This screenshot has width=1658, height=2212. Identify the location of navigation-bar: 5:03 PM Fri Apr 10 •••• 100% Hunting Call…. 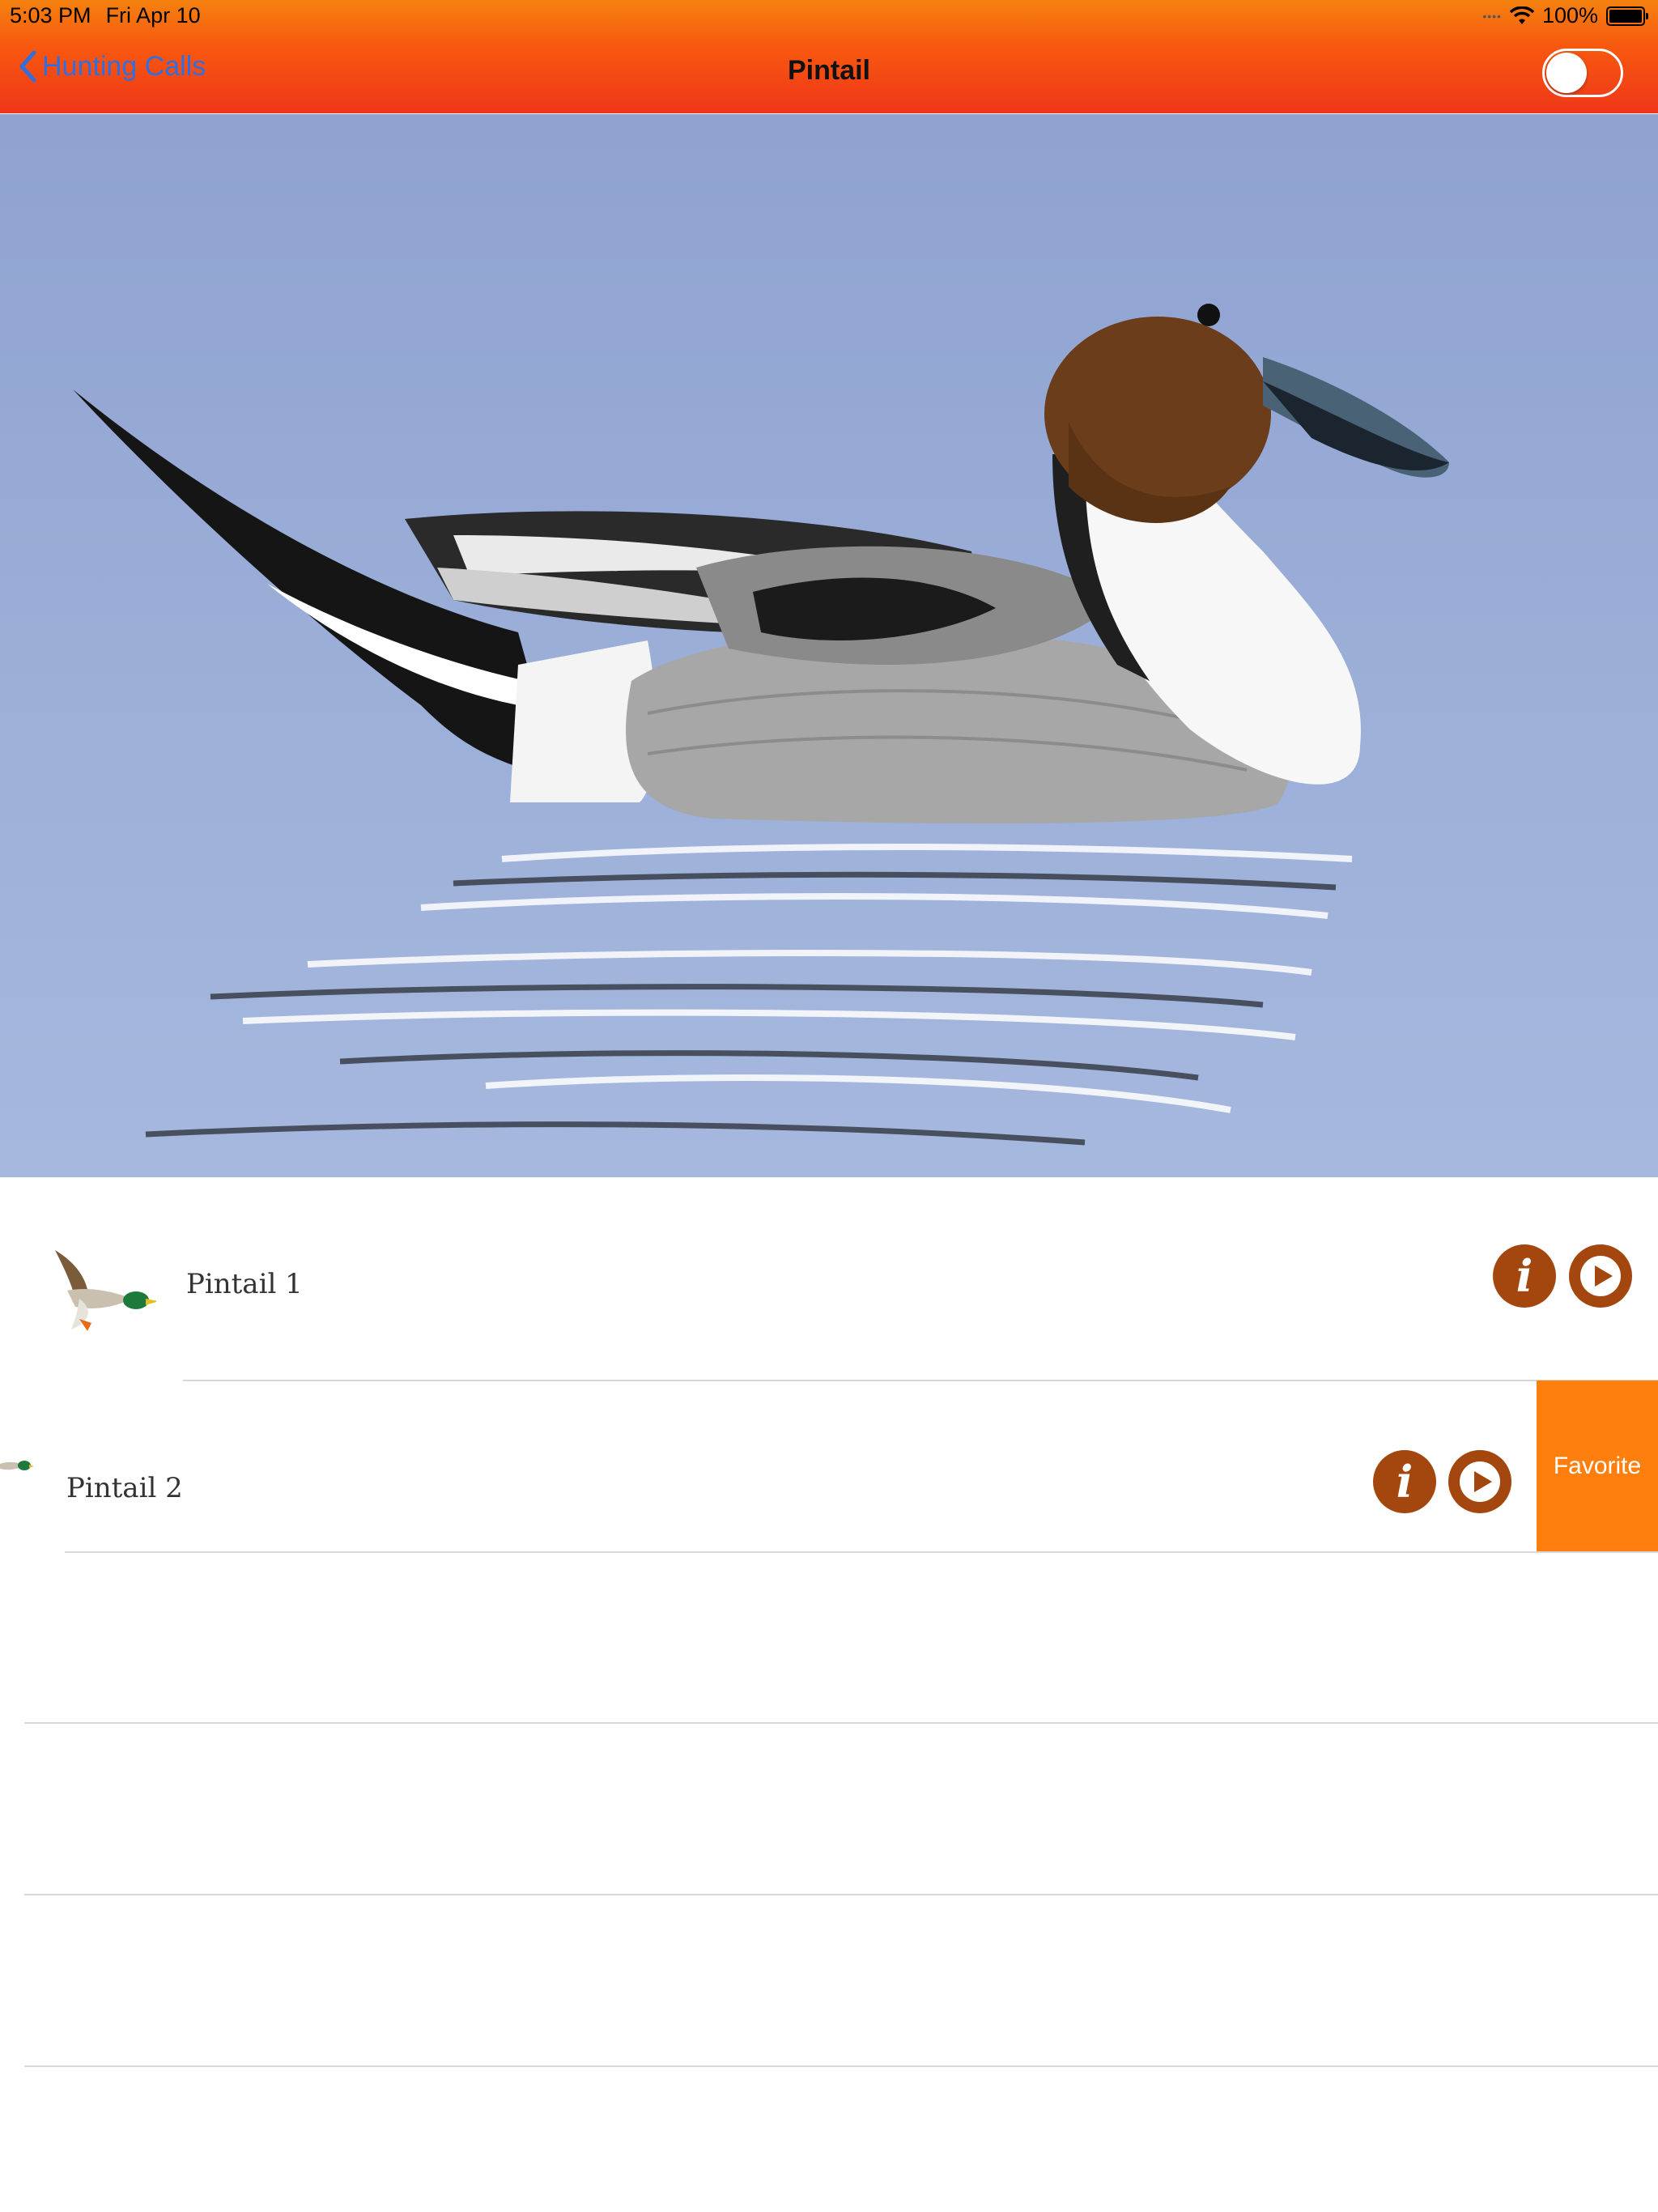
(829, 56).